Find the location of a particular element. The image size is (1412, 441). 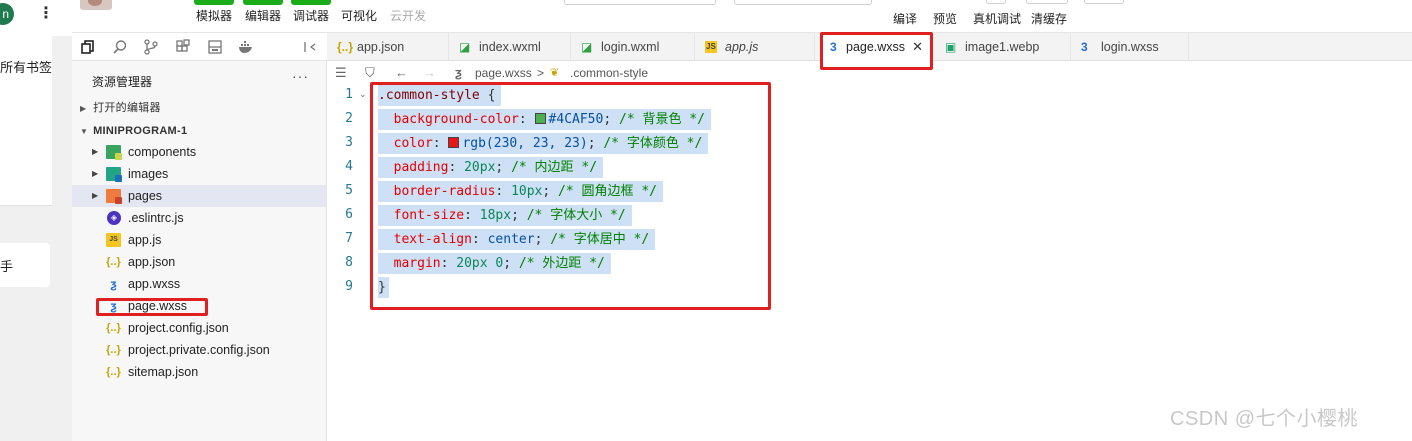

device-select is located at coordinates (803, 2).